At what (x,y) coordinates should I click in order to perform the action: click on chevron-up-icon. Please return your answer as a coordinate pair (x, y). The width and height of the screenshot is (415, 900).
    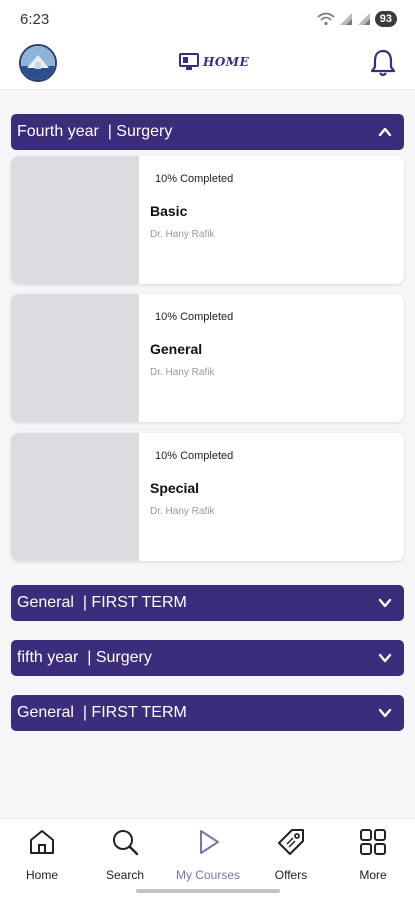
    Looking at the image, I should click on (385, 132).